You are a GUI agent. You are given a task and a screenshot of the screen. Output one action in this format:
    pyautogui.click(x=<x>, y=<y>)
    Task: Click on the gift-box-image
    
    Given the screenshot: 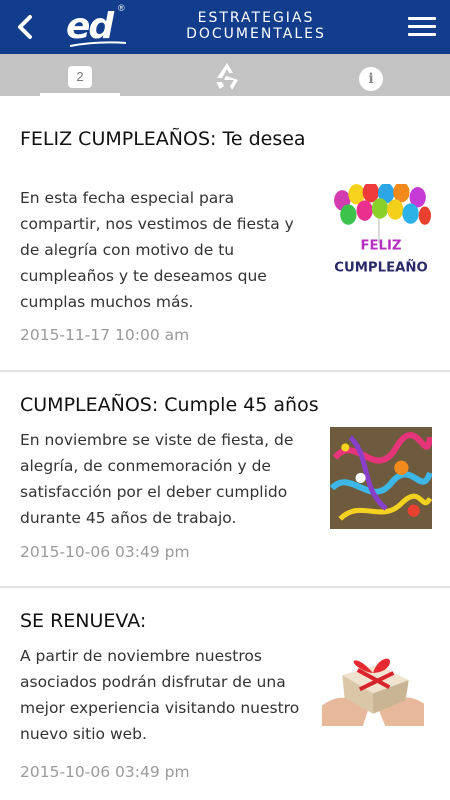 What is the action you would take?
    pyautogui.click(x=373, y=675)
    